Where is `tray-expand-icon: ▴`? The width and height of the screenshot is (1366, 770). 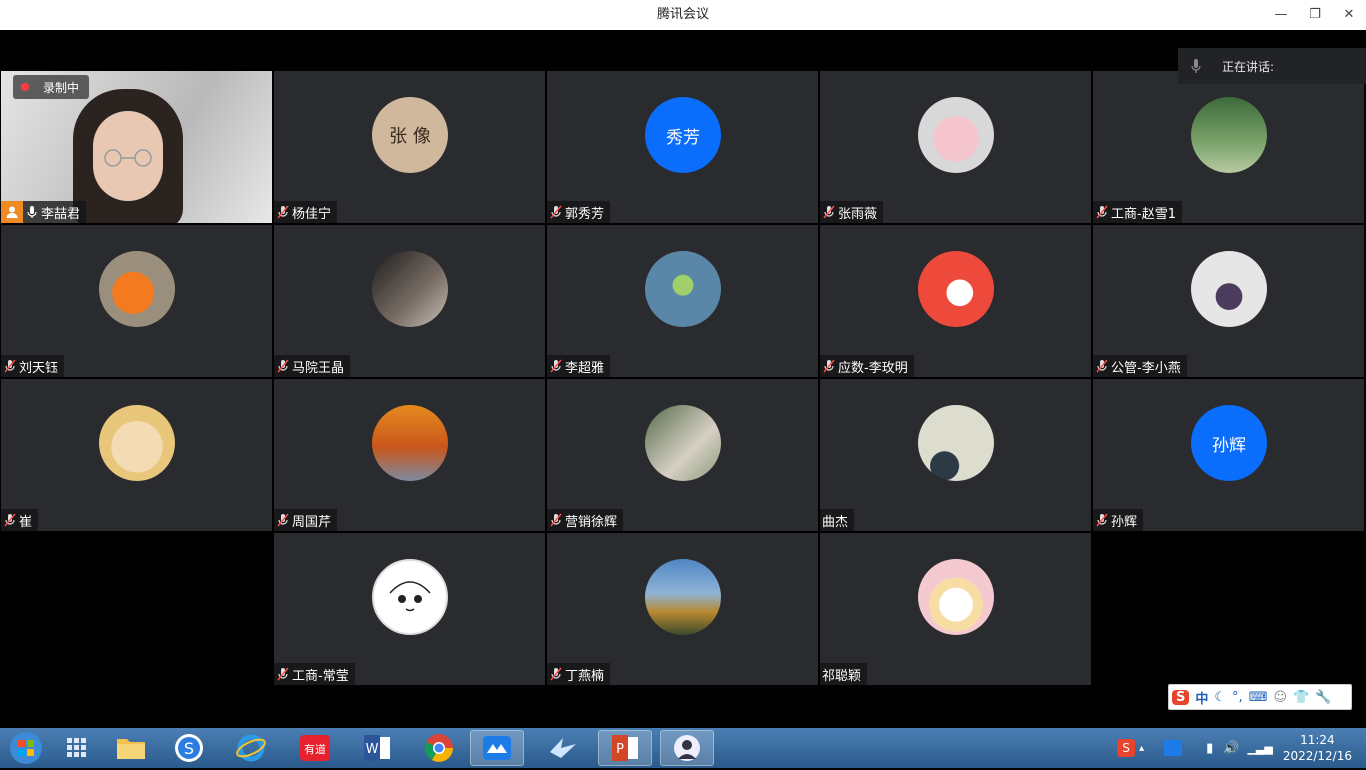
tray-expand-icon: ▴ is located at coordinates (1141, 748).